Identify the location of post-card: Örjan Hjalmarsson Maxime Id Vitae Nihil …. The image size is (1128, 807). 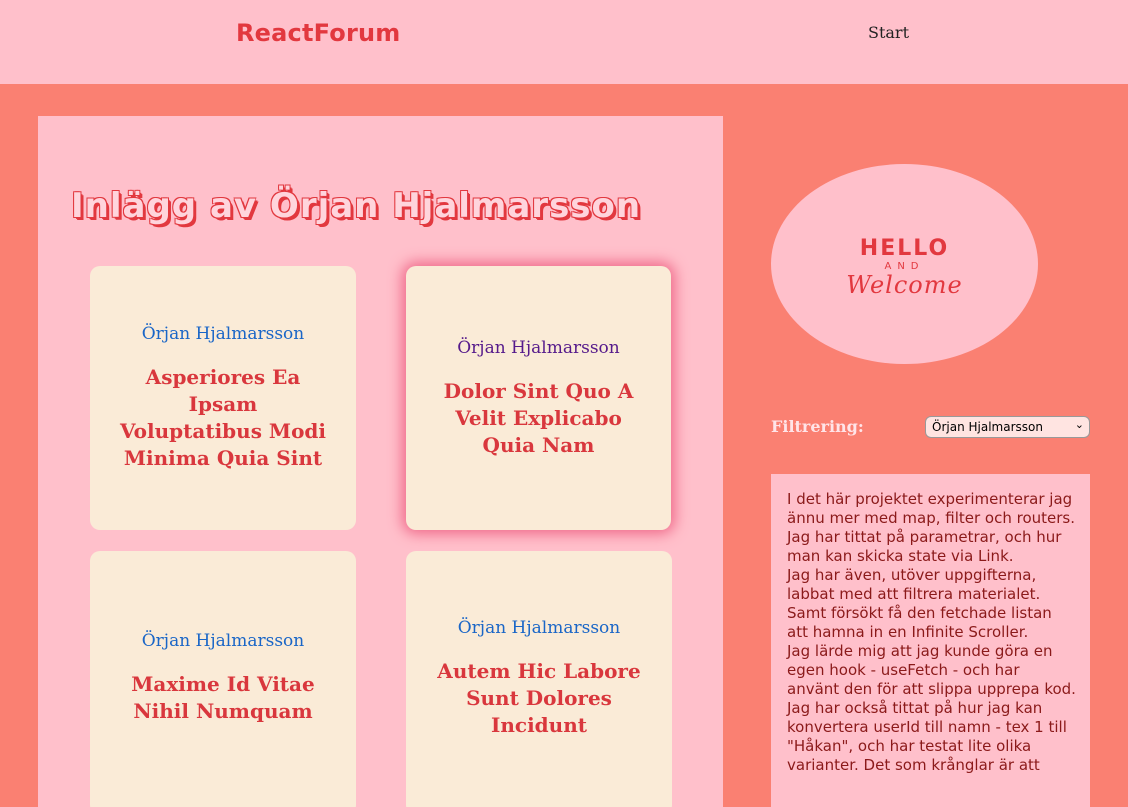
(223, 679).